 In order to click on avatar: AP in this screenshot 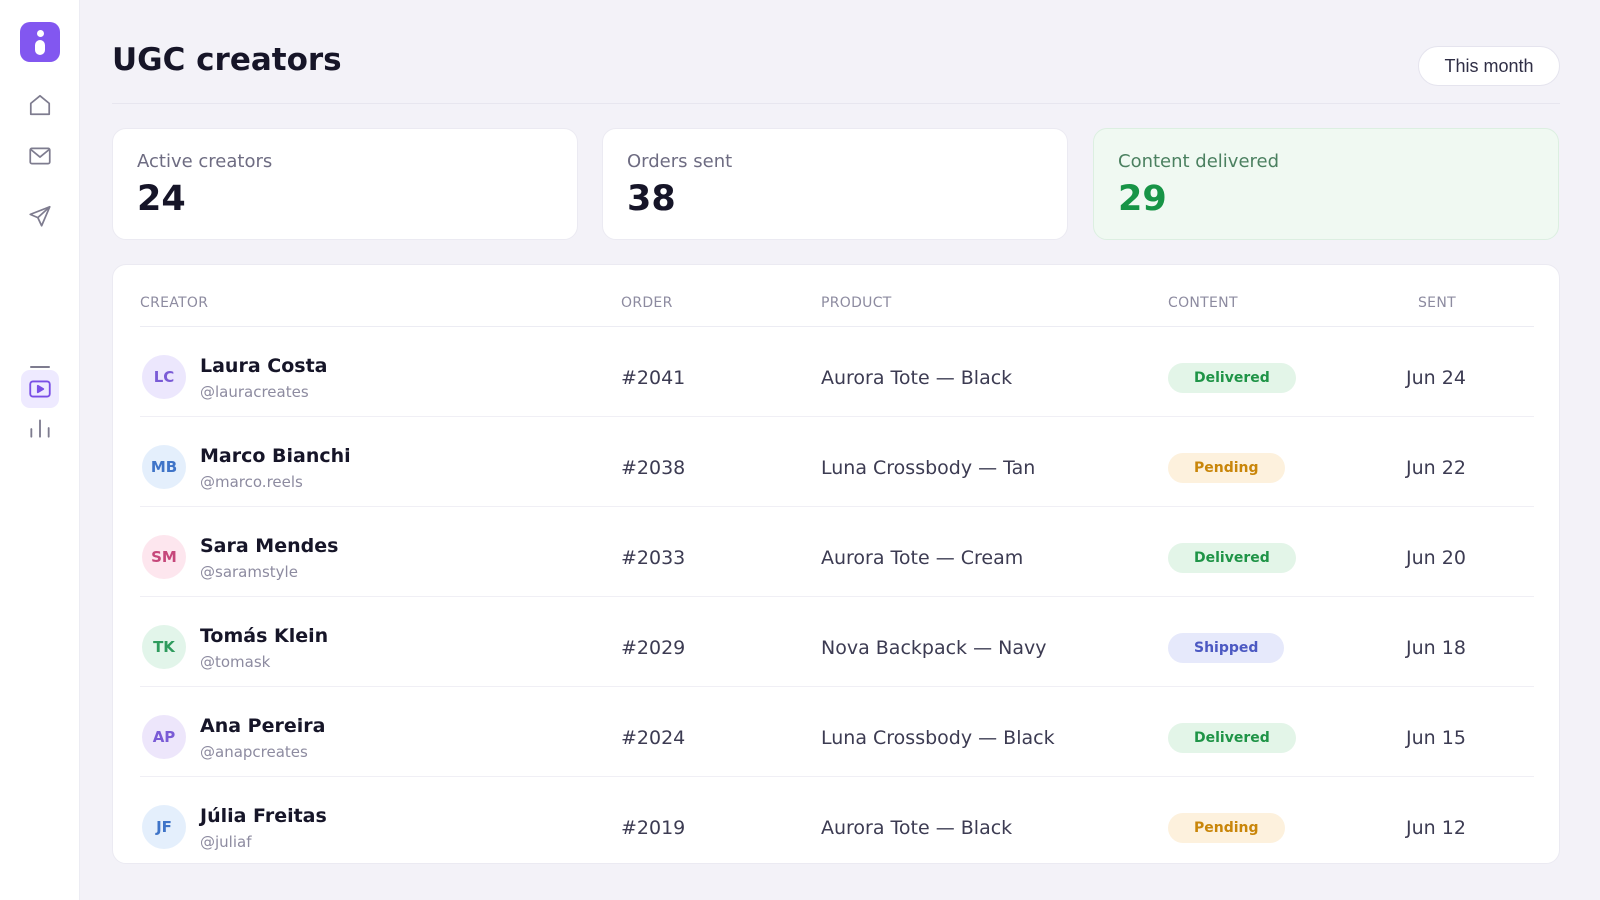, I will do `click(164, 737)`.